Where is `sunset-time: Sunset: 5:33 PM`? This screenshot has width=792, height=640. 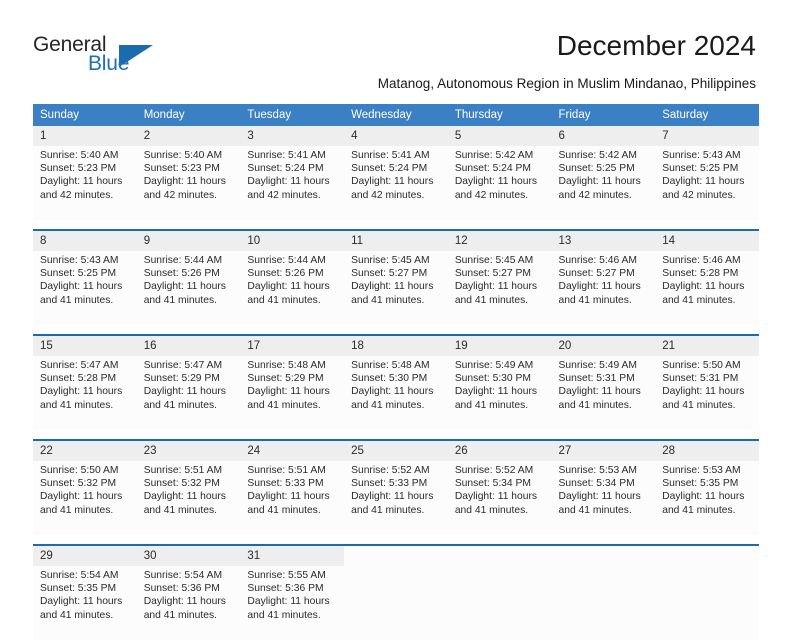
sunset-time: Sunset: 5:33 PM is located at coordinates (389, 484).